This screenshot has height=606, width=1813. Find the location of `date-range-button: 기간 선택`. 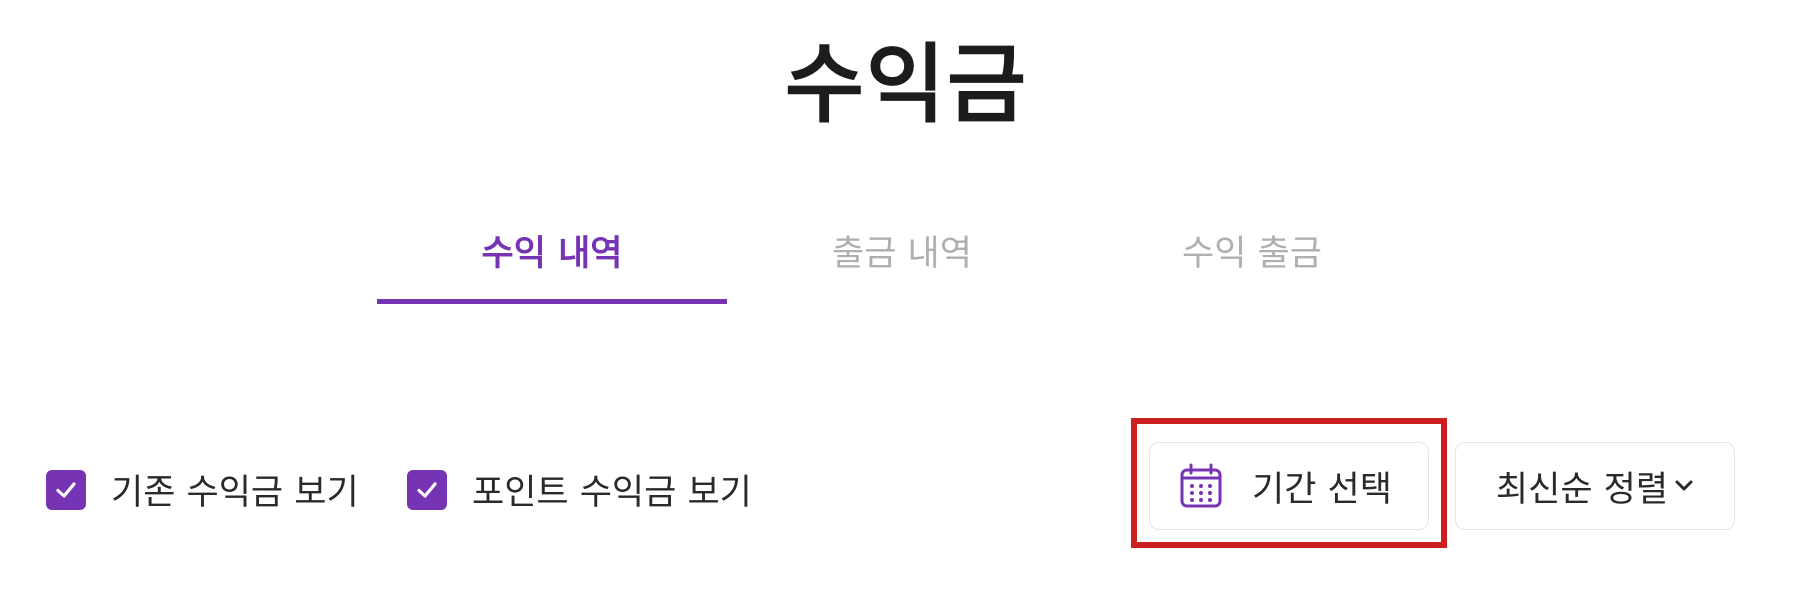

date-range-button: 기간 선택 is located at coordinates (1289, 486).